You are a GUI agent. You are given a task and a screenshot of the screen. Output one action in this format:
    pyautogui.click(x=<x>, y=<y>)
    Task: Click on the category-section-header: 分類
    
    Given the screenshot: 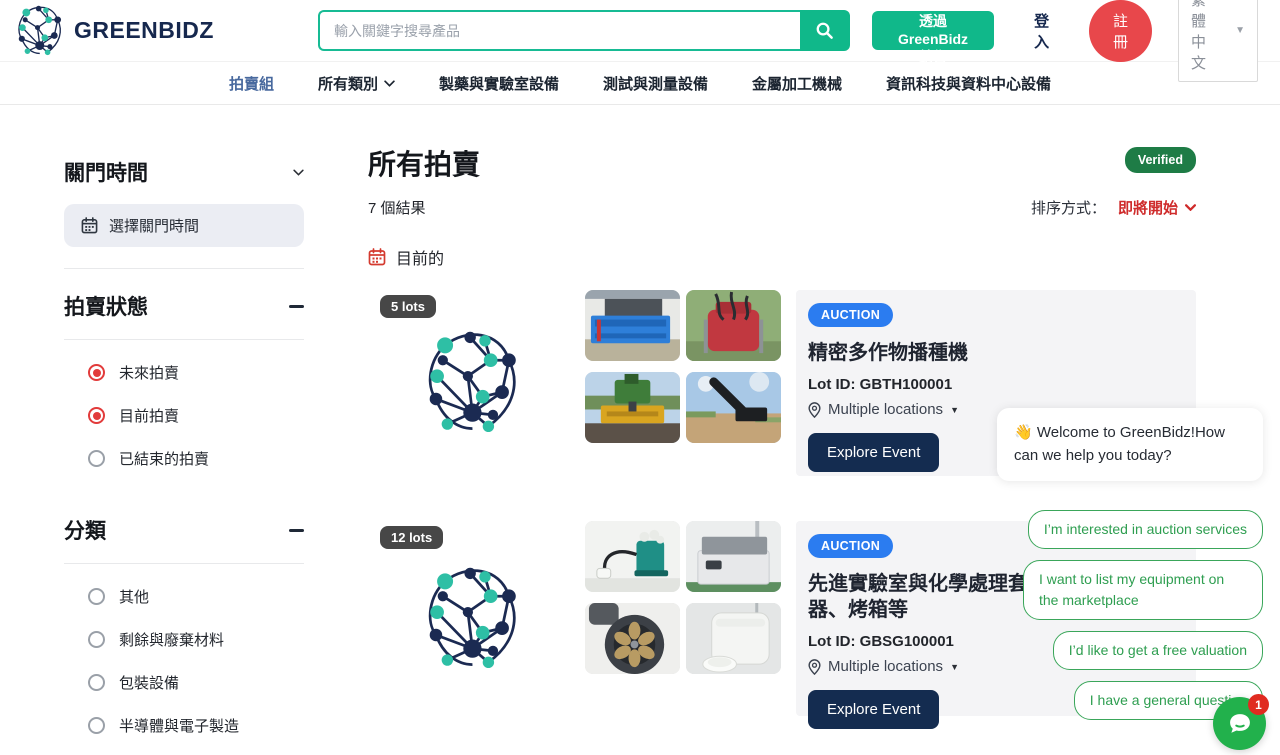 What is the action you would take?
    pyautogui.click(x=184, y=530)
    